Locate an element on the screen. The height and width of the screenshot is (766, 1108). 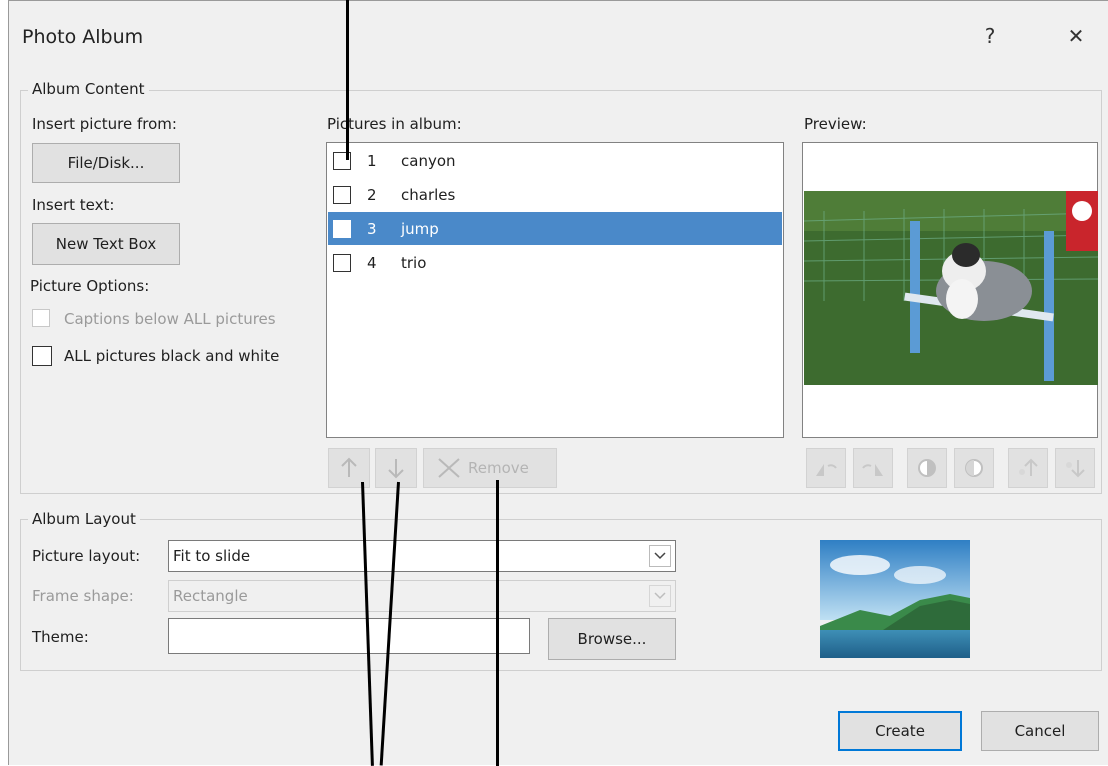
picture-name: canyon is located at coordinates (428, 160).